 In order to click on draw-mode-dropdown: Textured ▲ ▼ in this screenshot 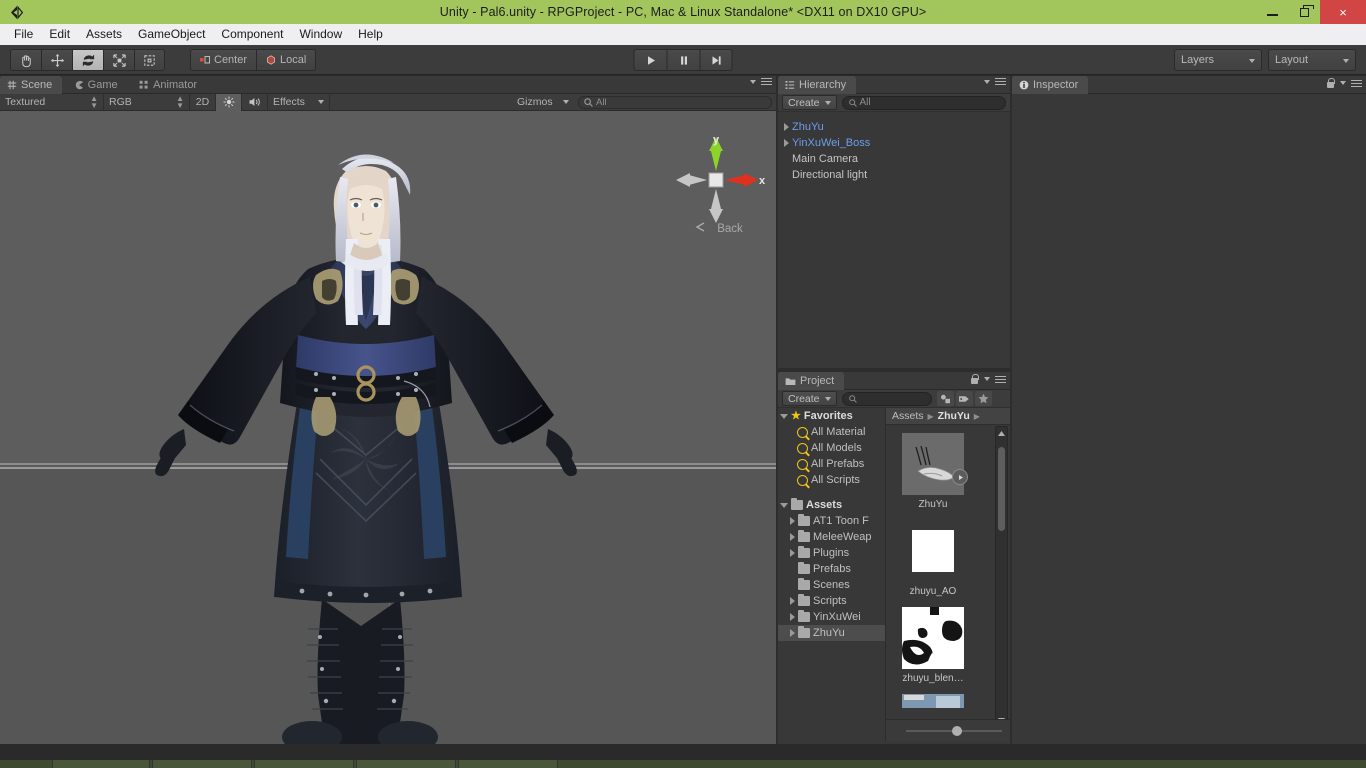, I will do `click(52, 102)`.